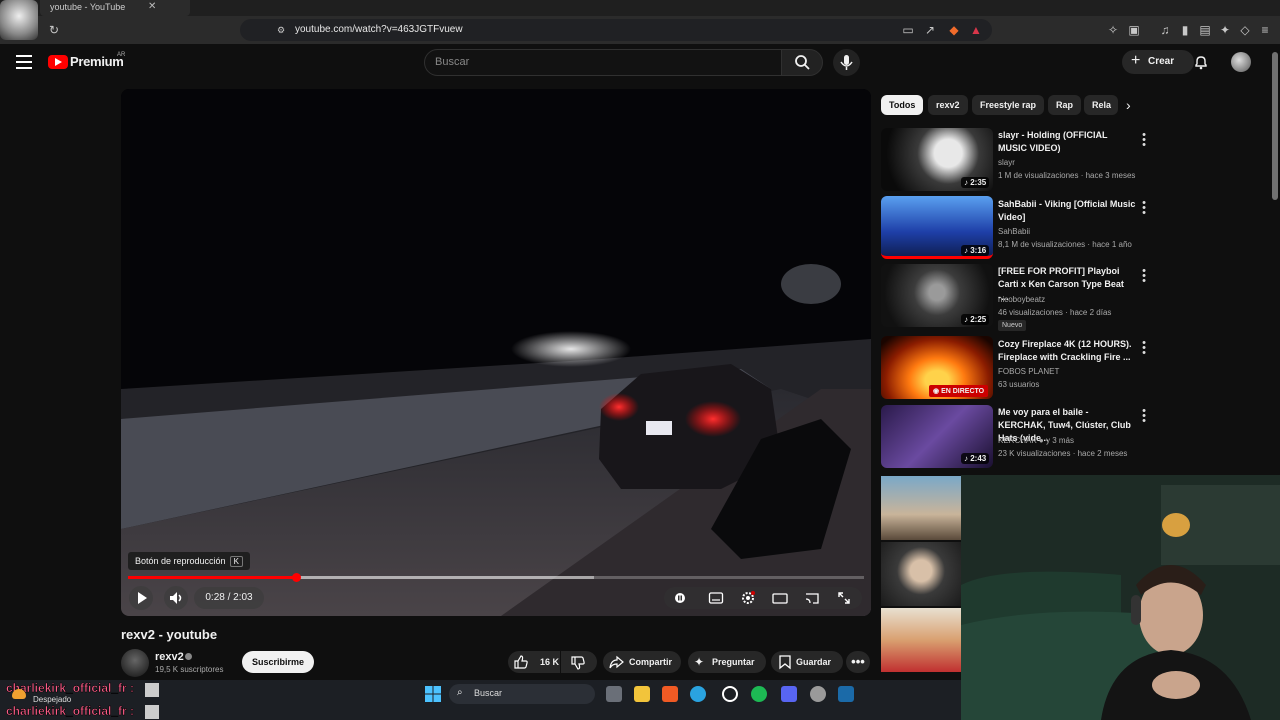 The height and width of the screenshot is (720, 1280). I want to click on logo-text: Premium, so click(97, 61).